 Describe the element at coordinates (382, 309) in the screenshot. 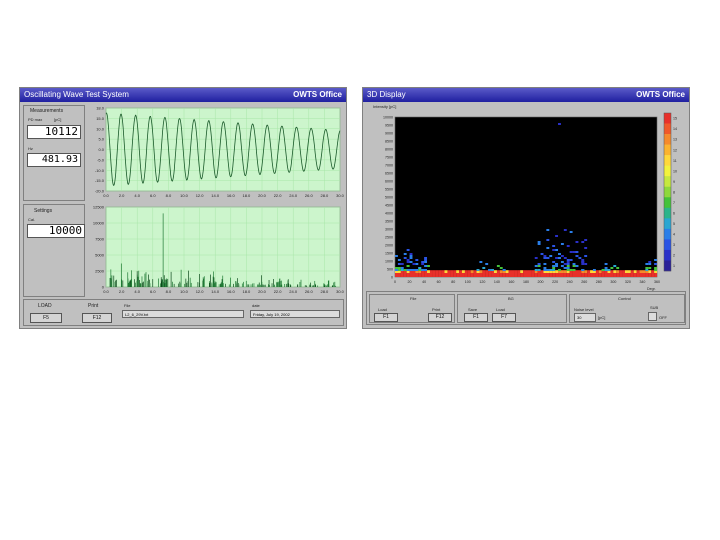

I see `file-load-label: Load` at that location.